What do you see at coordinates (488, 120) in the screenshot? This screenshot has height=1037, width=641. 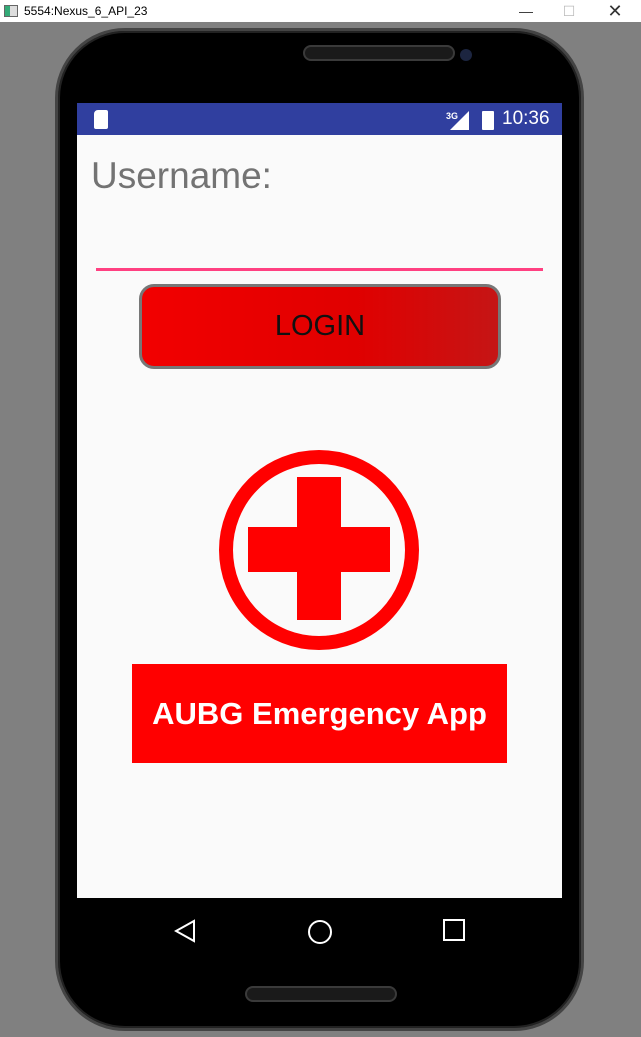 I see `battery-icon` at bounding box center [488, 120].